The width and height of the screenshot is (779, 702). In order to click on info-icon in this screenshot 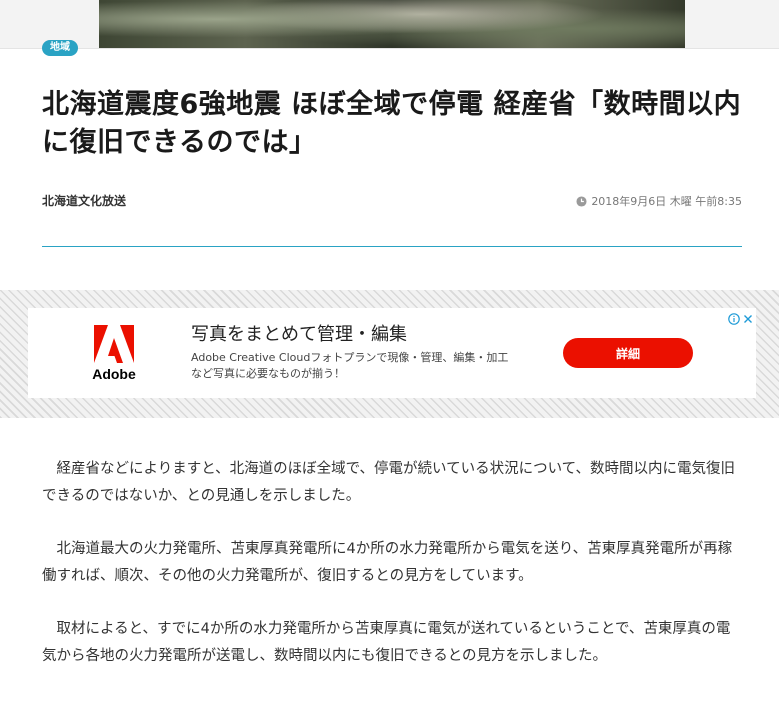, I will do `click(734, 317)`.